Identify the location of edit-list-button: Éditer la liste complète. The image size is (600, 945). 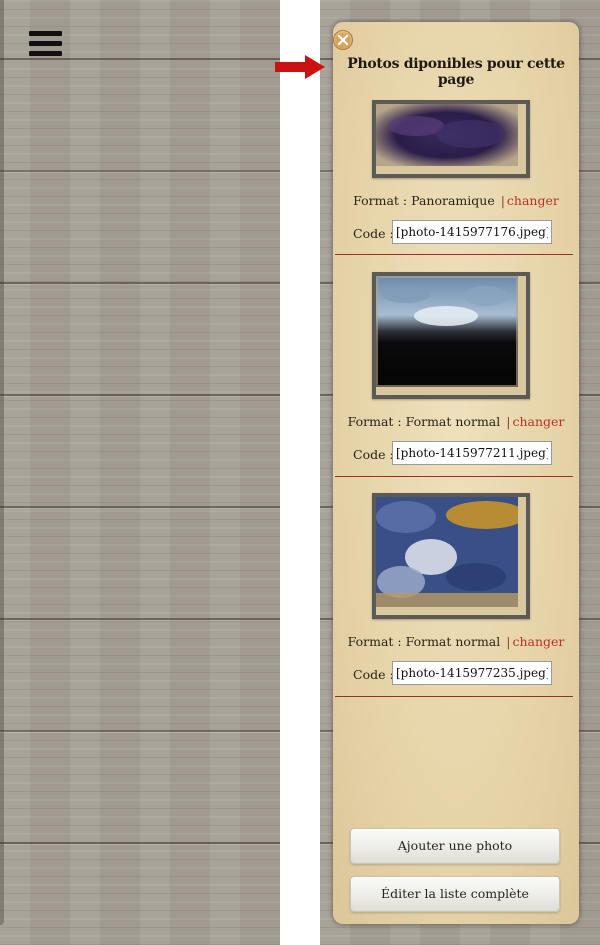
(455, 894).